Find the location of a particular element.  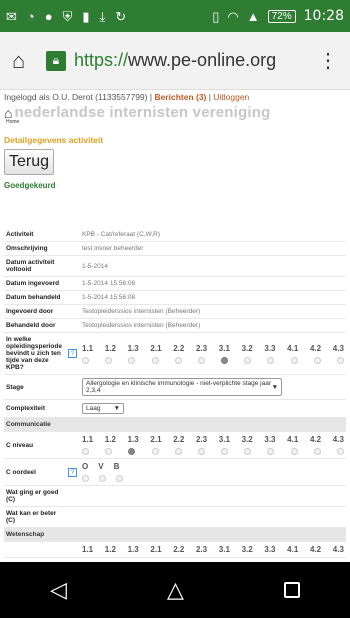

wifi-calling-icon: ◔ is located at coordinates (30, 16).